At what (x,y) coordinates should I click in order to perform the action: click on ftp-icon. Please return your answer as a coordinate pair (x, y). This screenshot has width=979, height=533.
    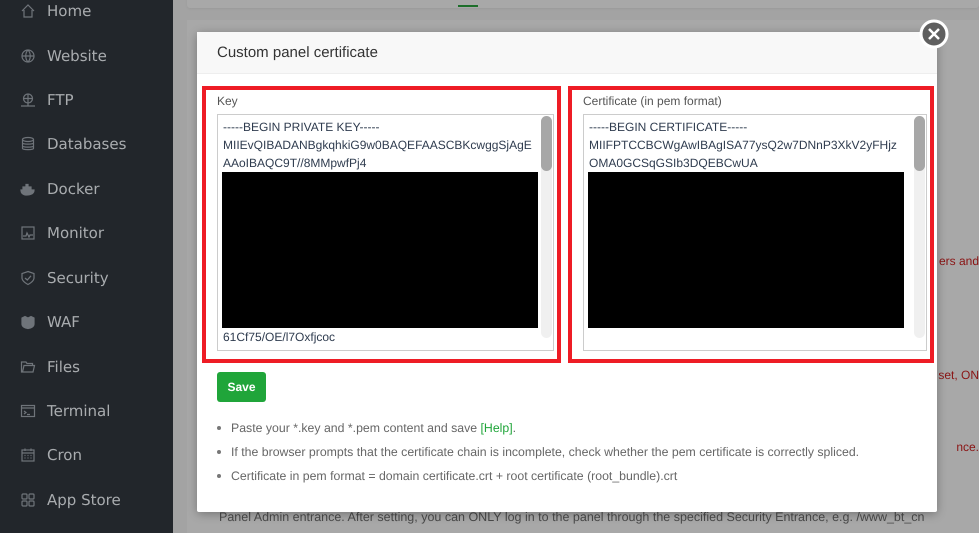
    Looking at the image, I should click on (28, 100).